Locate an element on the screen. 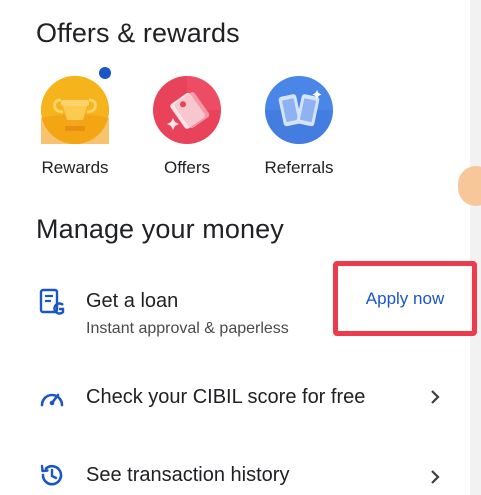 The image size is (481, 495). loan-document-icon is located at coordinates (52, 301).